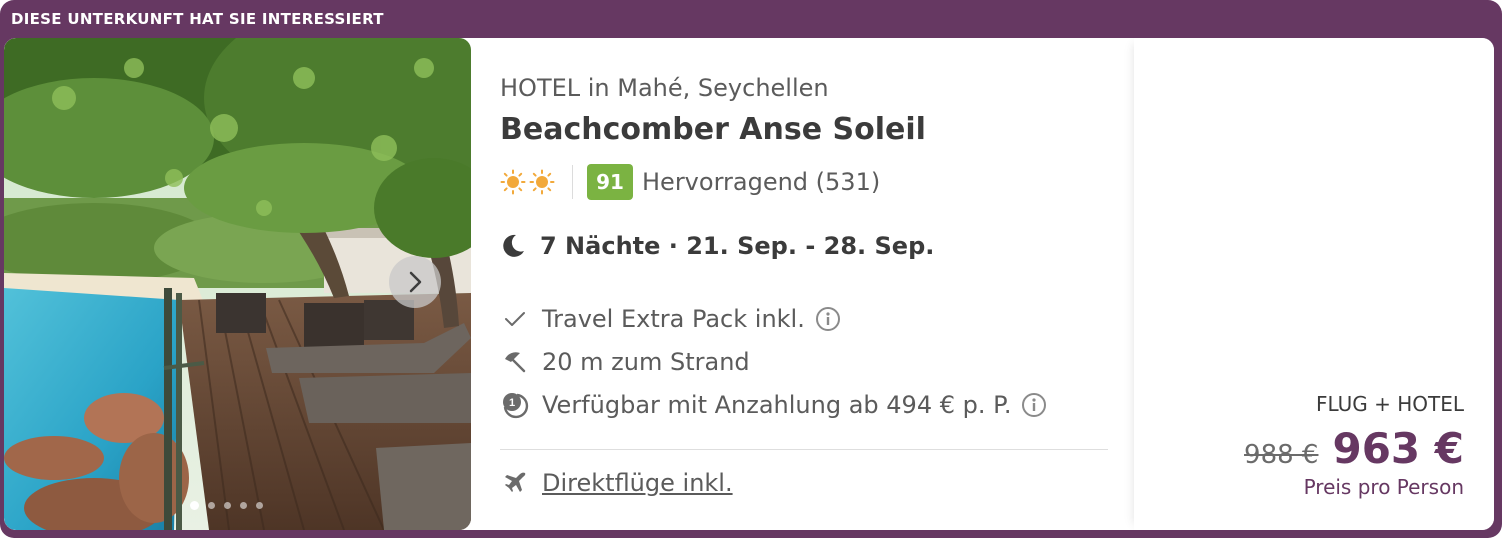 The image size is (1502, 538). I want to click on feature-flights: Direktflüge inkl., so click(616, 483).